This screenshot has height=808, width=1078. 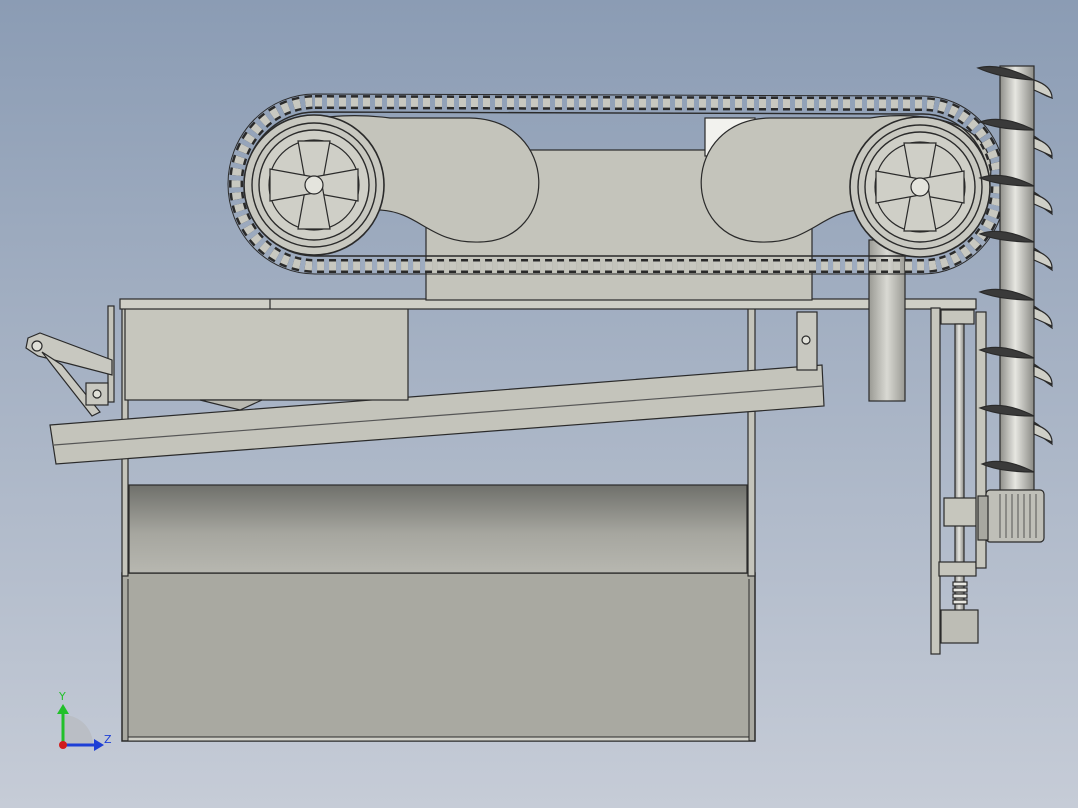 What do you see at coordinates (314, 185) in the screenshot?
I see `left-pulley-wheel` at bounding box center [314, 185].